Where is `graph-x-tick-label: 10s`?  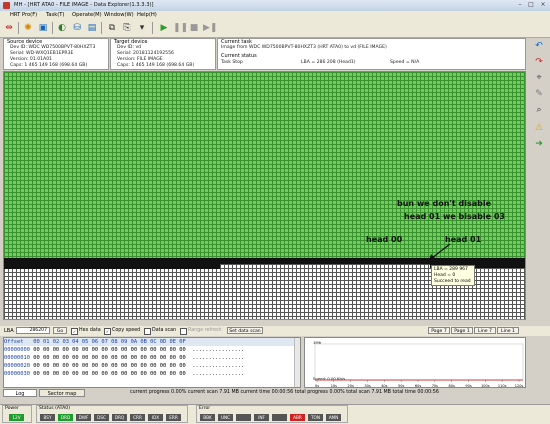 graph-x-tick-label: 10s is located at coordinates (334, 386).